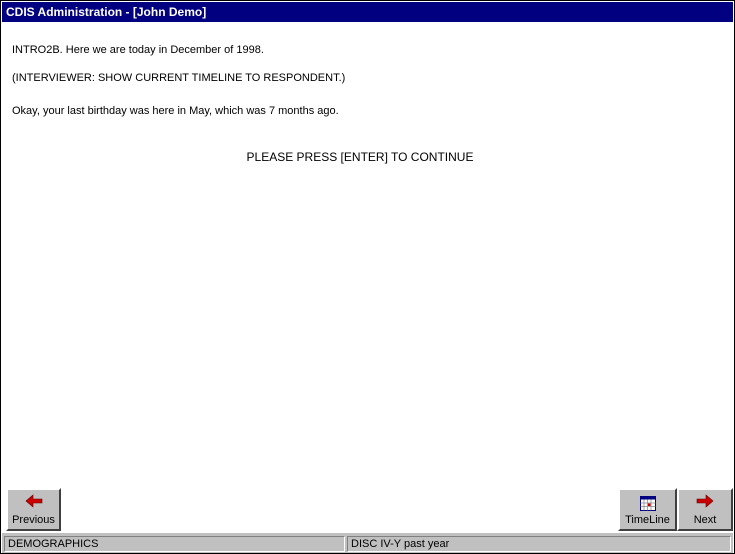  What do you see at coordinates (33, 520) in the screenshot?
I see `previous-button-label: Previous` at bounding box center [33, 520].